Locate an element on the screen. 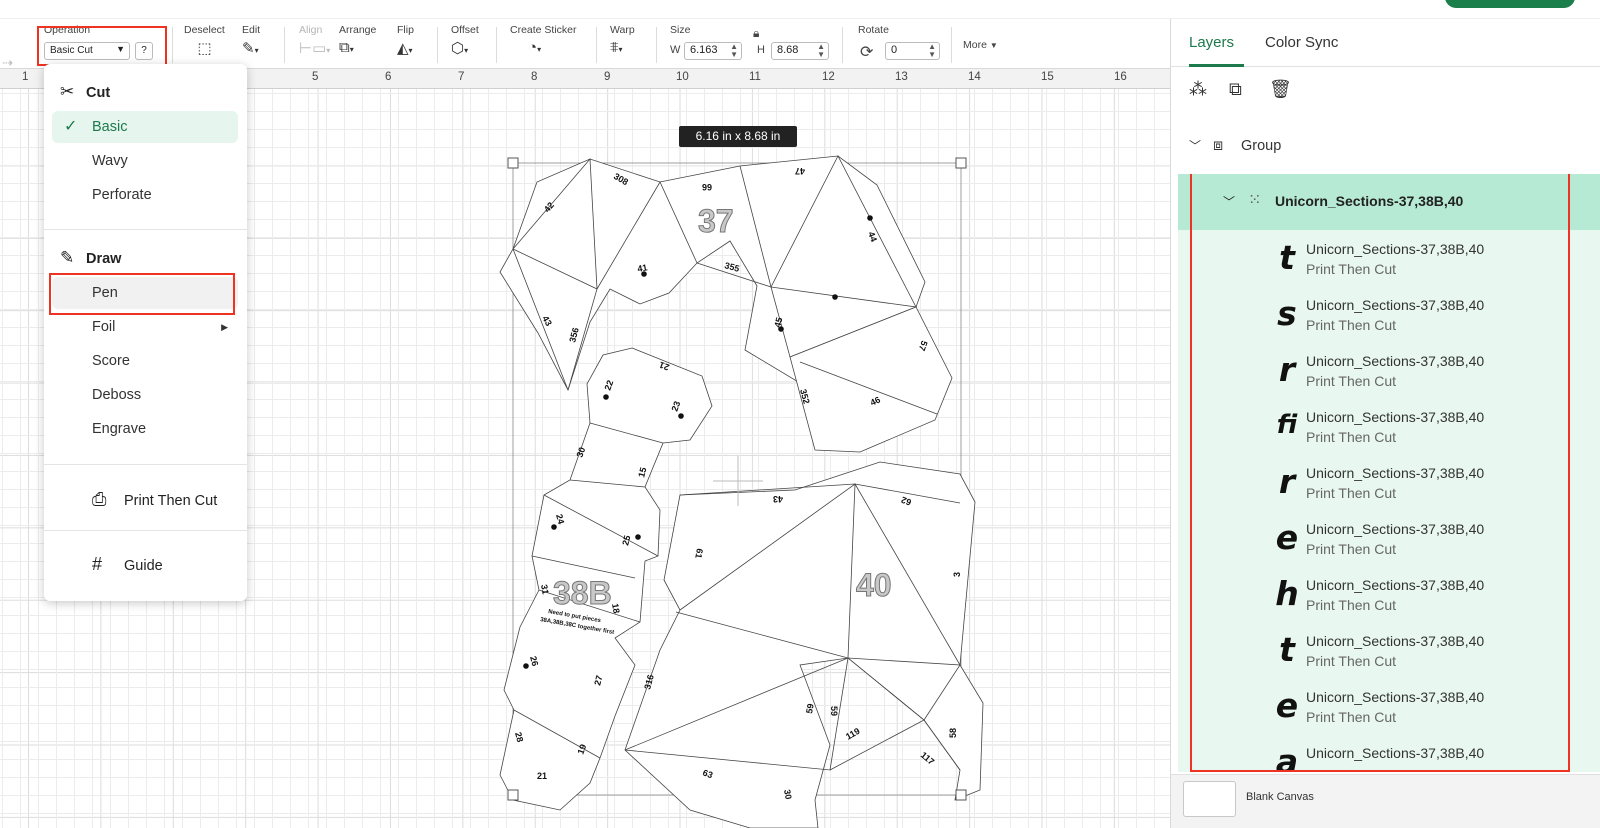 This screenshot has height=828, width=1600. edge-label: 18 is located at coordinates (616, 609).